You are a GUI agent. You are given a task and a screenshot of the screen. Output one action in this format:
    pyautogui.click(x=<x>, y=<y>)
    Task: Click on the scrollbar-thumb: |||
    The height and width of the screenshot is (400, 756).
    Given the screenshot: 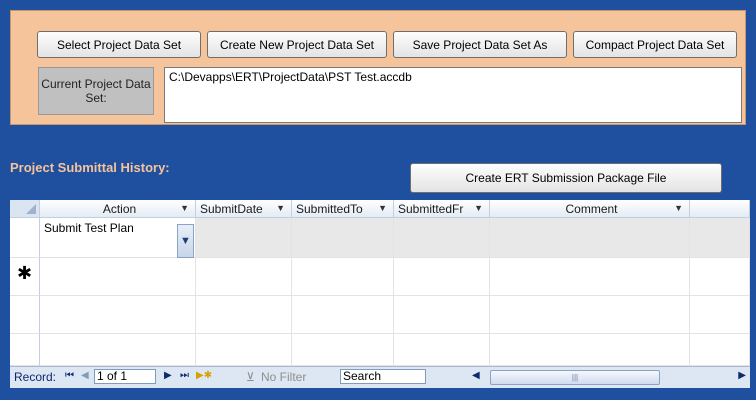 What is the action you would take?
    pyautogui.click(x=575, y=377)
    